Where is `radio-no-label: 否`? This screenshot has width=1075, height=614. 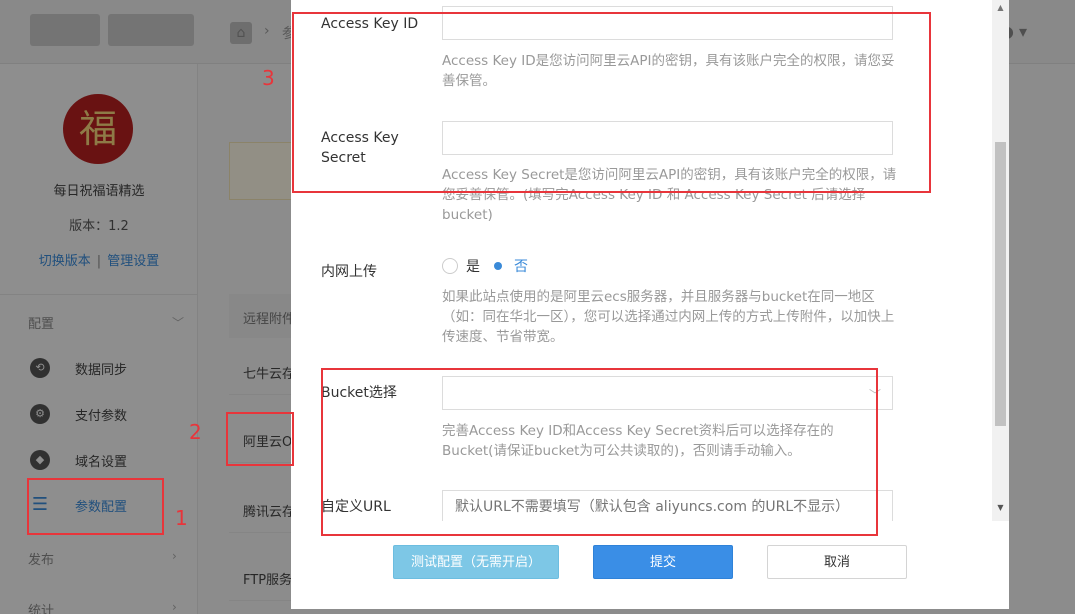
radio-no-label: 否 is located at coordinates (521, 266).